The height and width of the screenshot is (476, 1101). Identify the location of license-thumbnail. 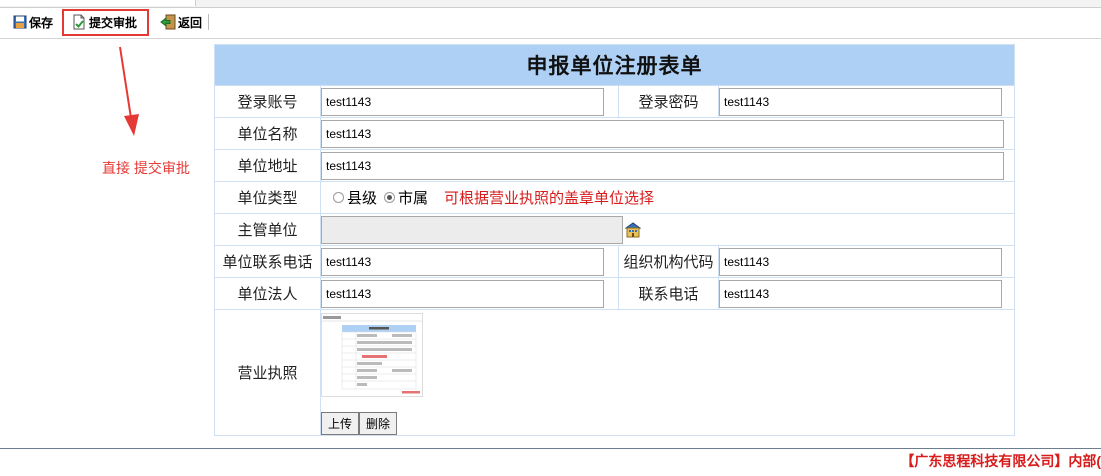
(372, 355).